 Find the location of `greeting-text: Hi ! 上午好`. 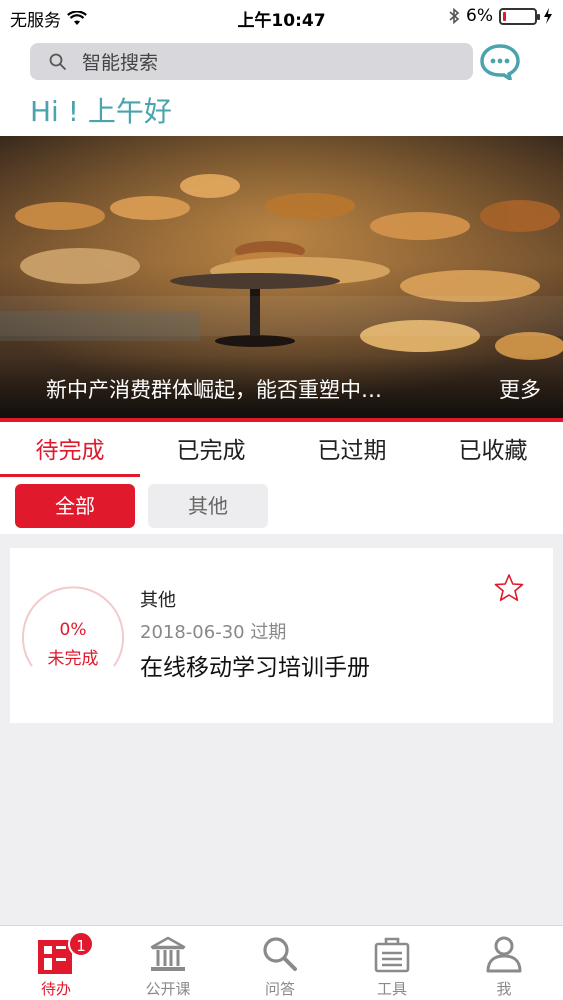

greeting-text: Hi ! 上午好 is located at coordinates (101, 111).